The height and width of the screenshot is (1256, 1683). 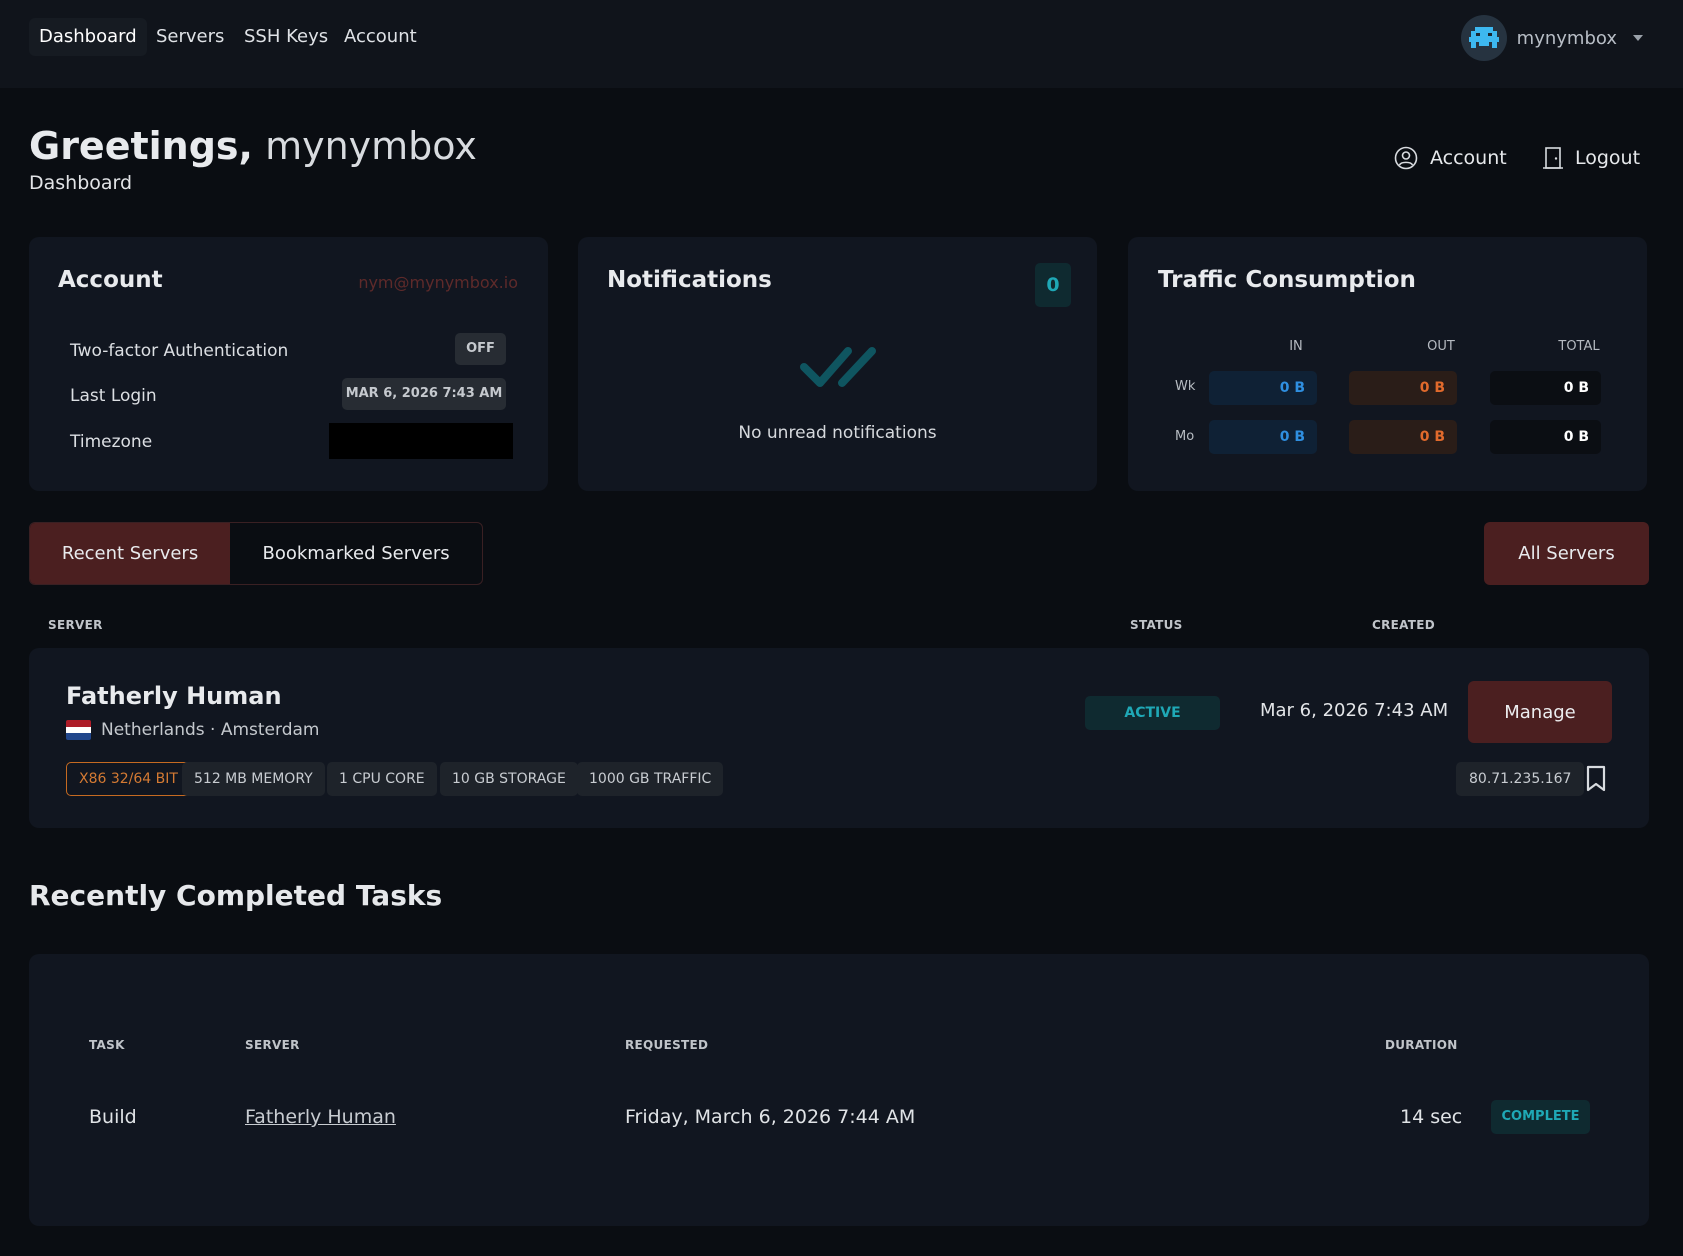 What do you see at coordinates (179, 351) in the screenshot?
I see `two-factor-label: Two-factor Authentication` at bounding box center [179, 351].